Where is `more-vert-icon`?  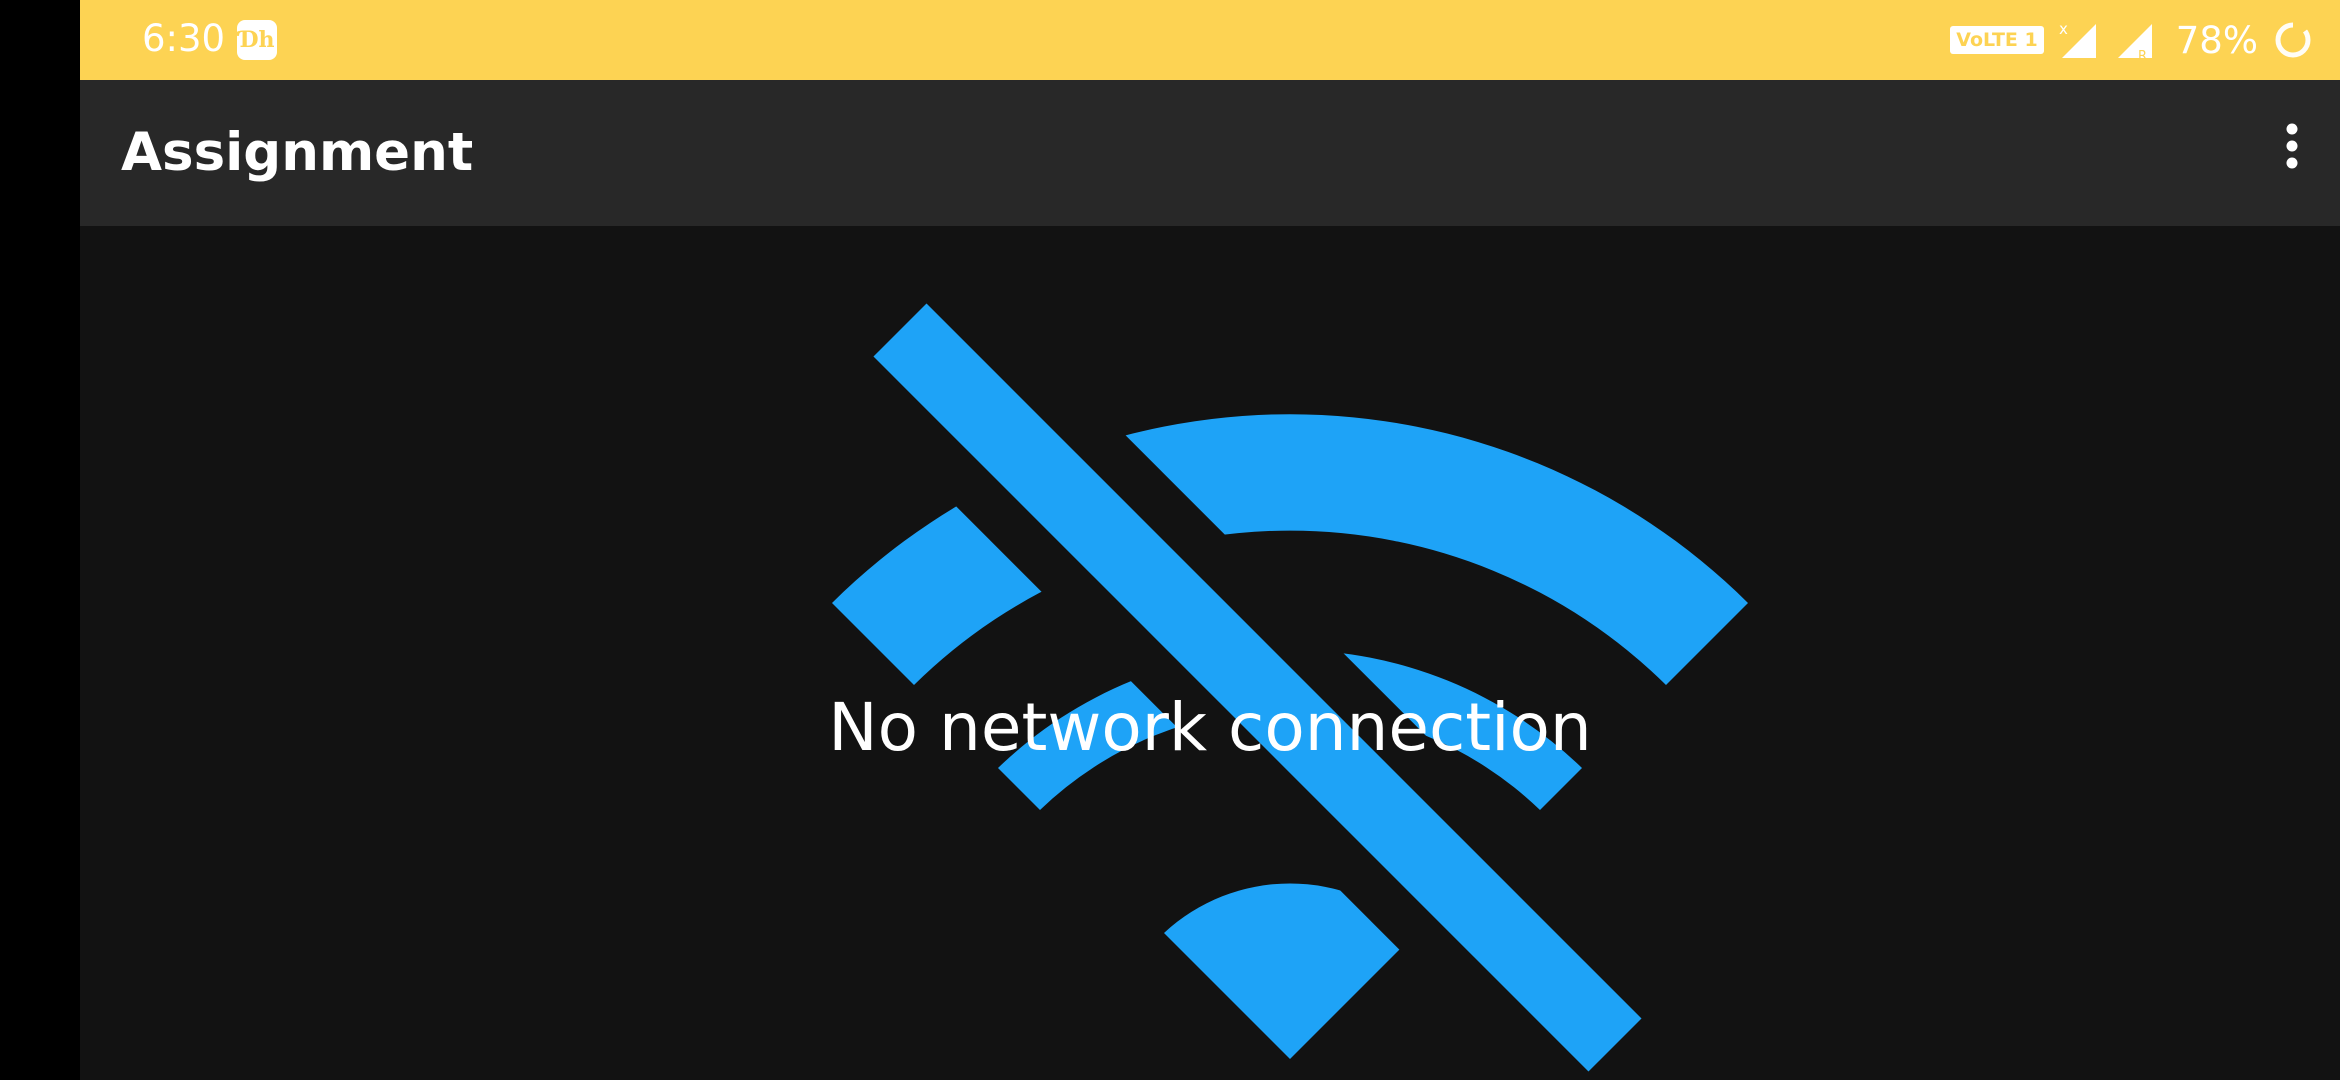 more-vert-icon is located at coordinates (2292, 146).